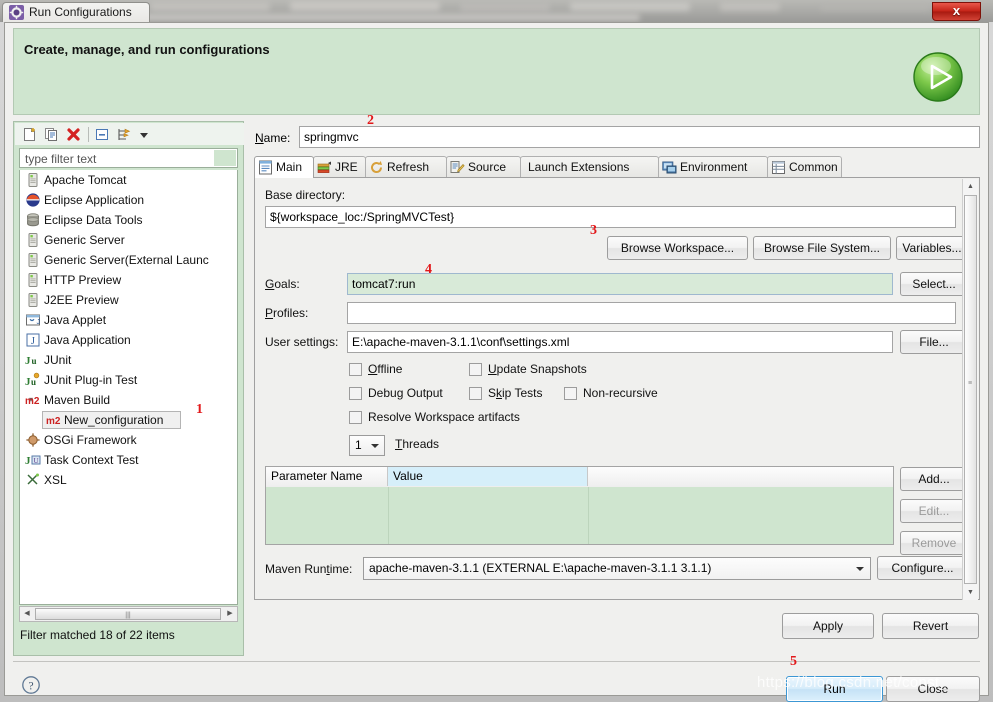 The image size is (993, 702). I want to click on non-recursive-checkbox, so click(570, 393).